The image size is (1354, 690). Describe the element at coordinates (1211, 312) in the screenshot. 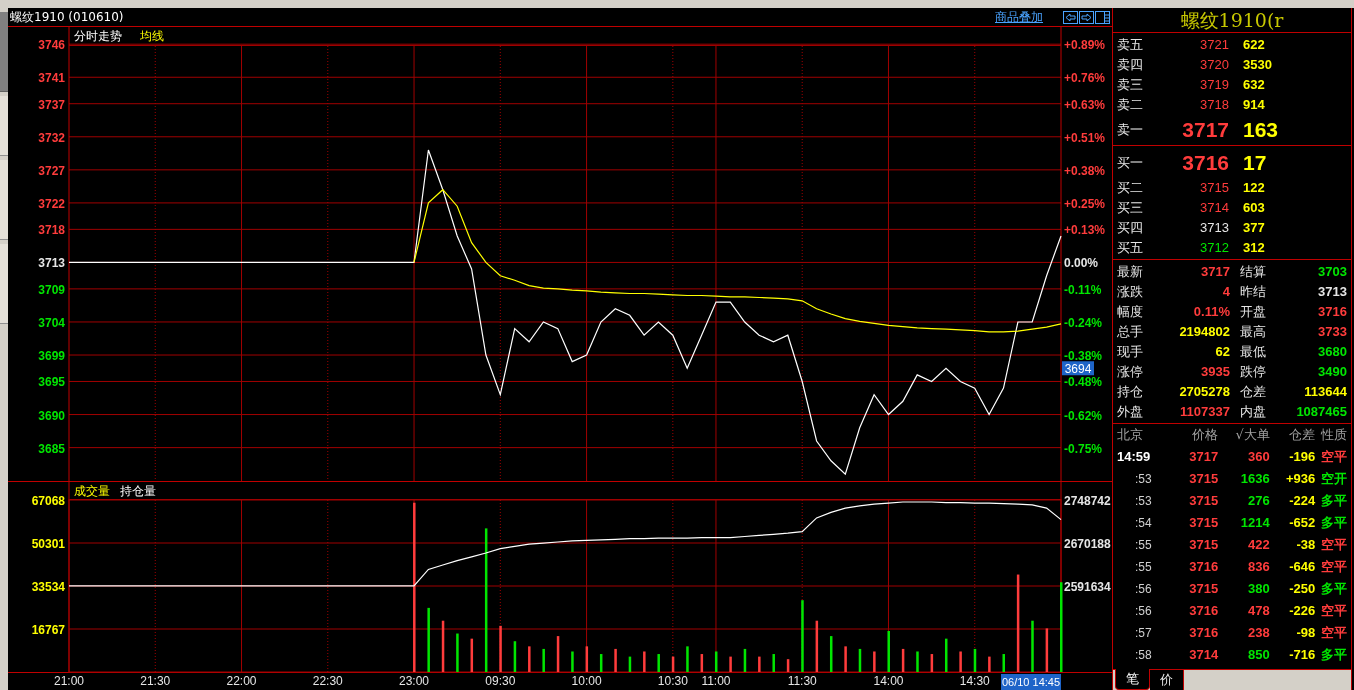

I see `stat-value: 0.11%` at that location.